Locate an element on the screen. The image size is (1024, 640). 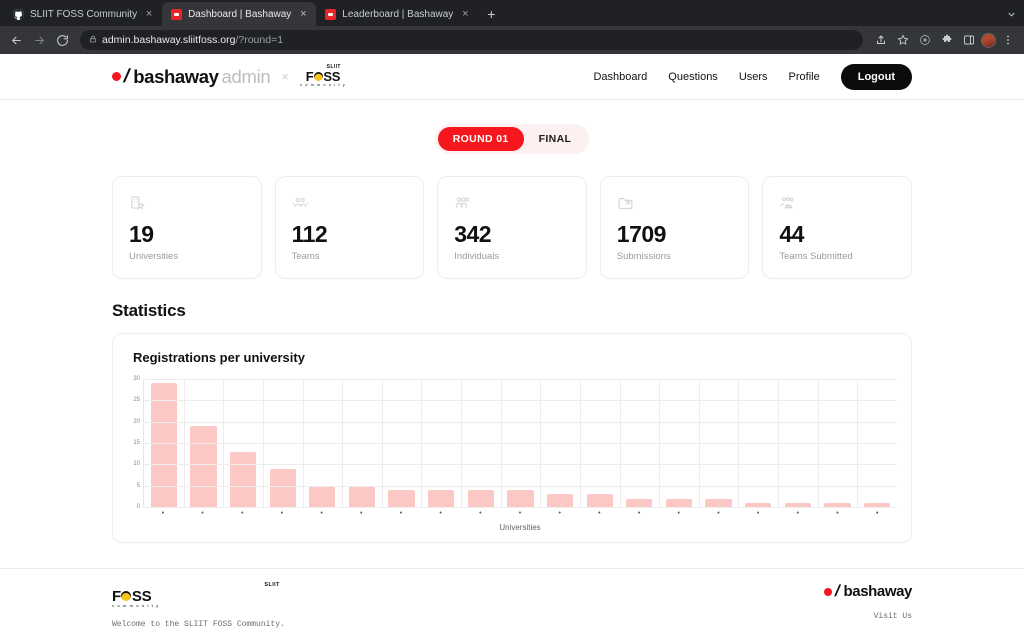
foss-flame-icon is located at coordinates (126, 596).